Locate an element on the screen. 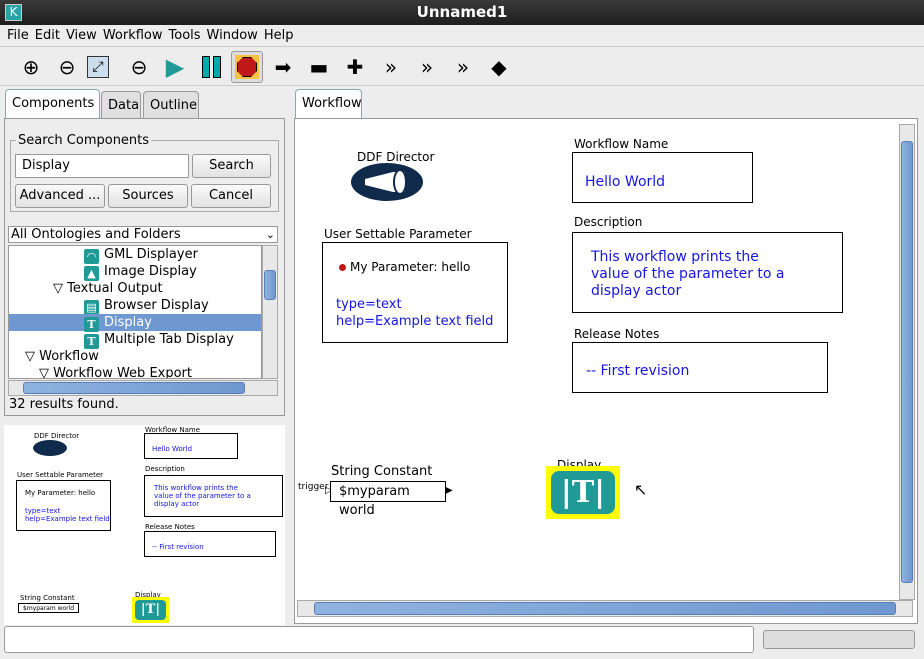 The width and height of the screenshot is (924, 659). title-bar: Unnamed1 is located at coordinates (462, 12).